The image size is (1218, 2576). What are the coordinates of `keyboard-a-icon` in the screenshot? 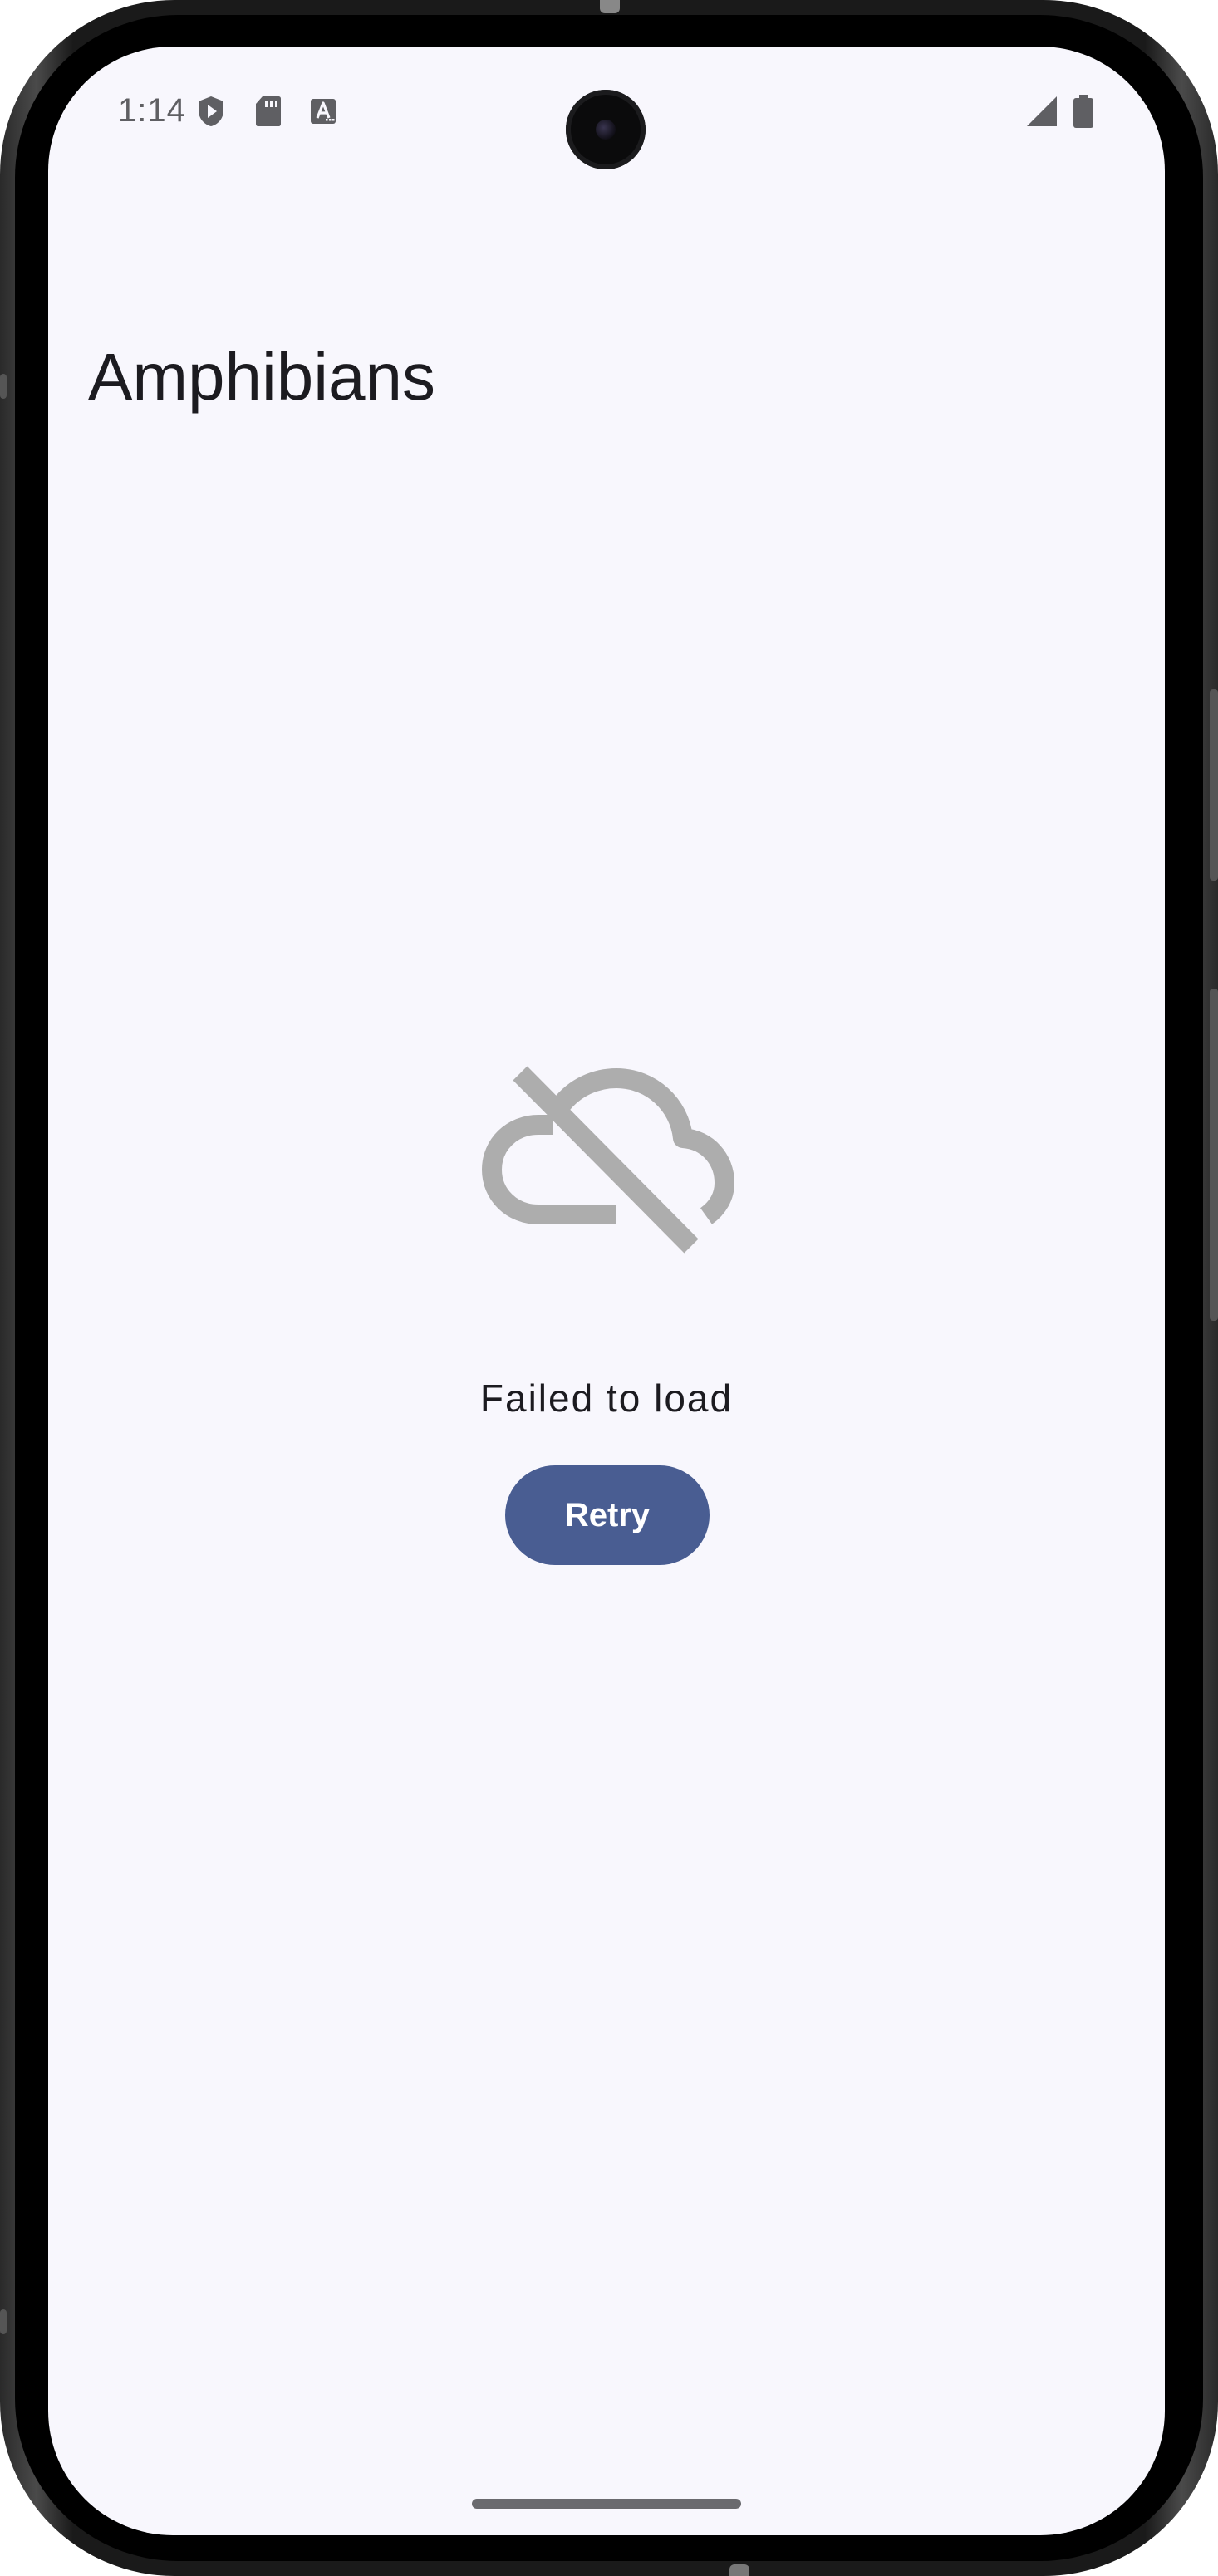 It's located at (323, 111).